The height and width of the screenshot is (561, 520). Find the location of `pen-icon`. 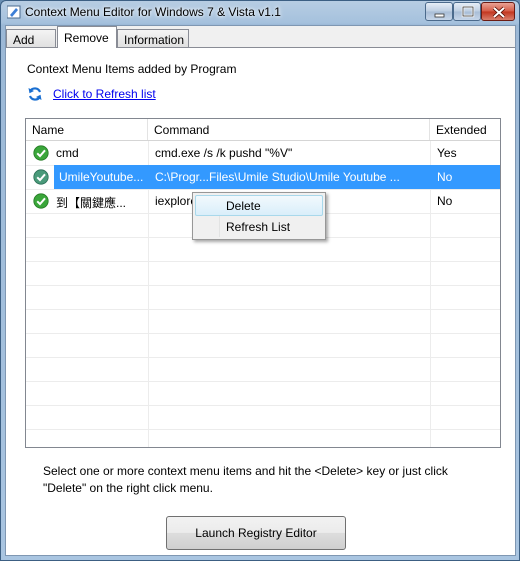

pen-icon is located at coordinates (14, 12).